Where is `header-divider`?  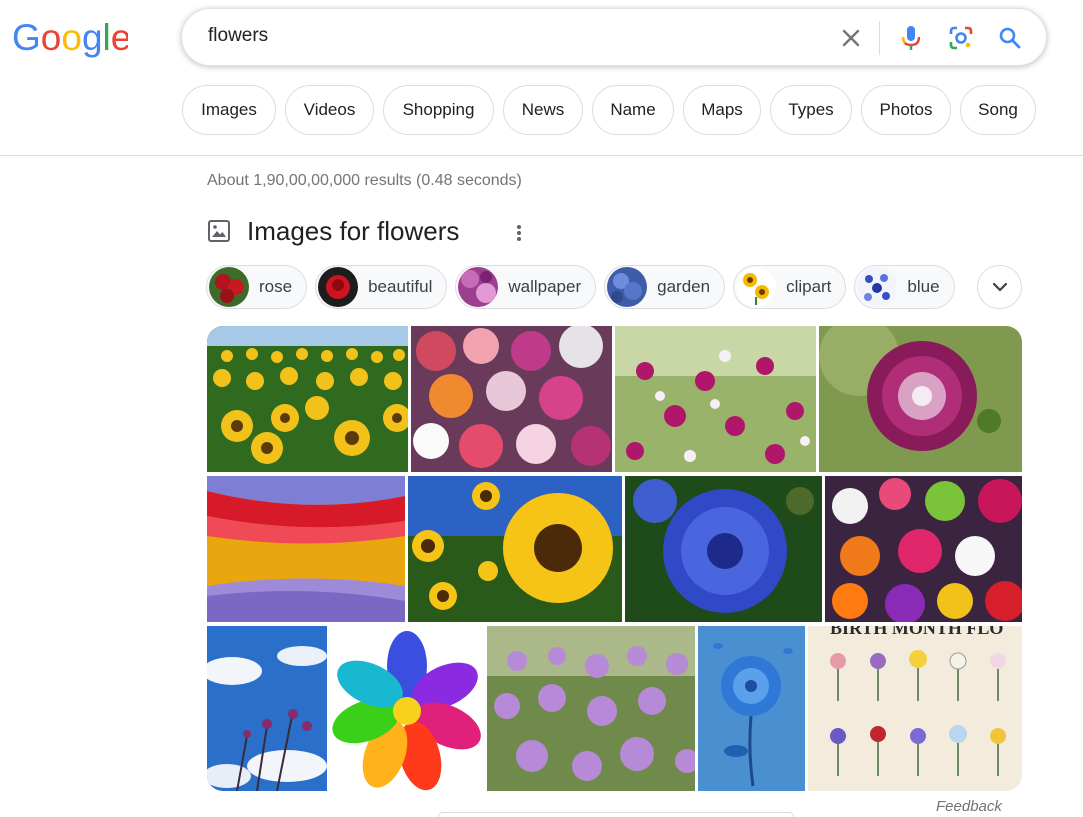
header-divider is located at coordinates (541, 155).